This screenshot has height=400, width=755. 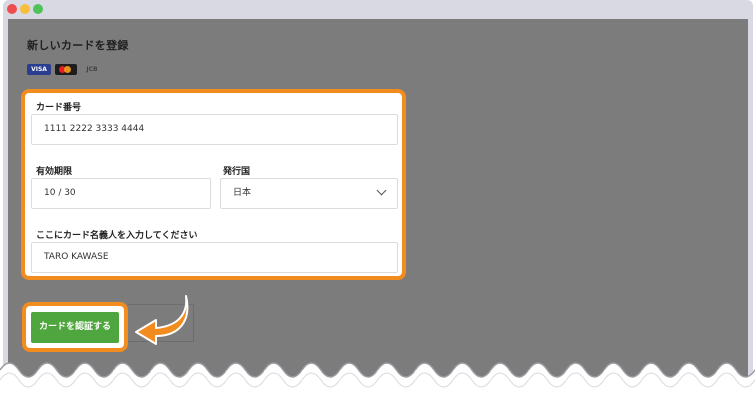 What do you see at coordinates (377, 376) in the screenshot?
I see `torn-edge-wave` at bounding box center [377, 376].